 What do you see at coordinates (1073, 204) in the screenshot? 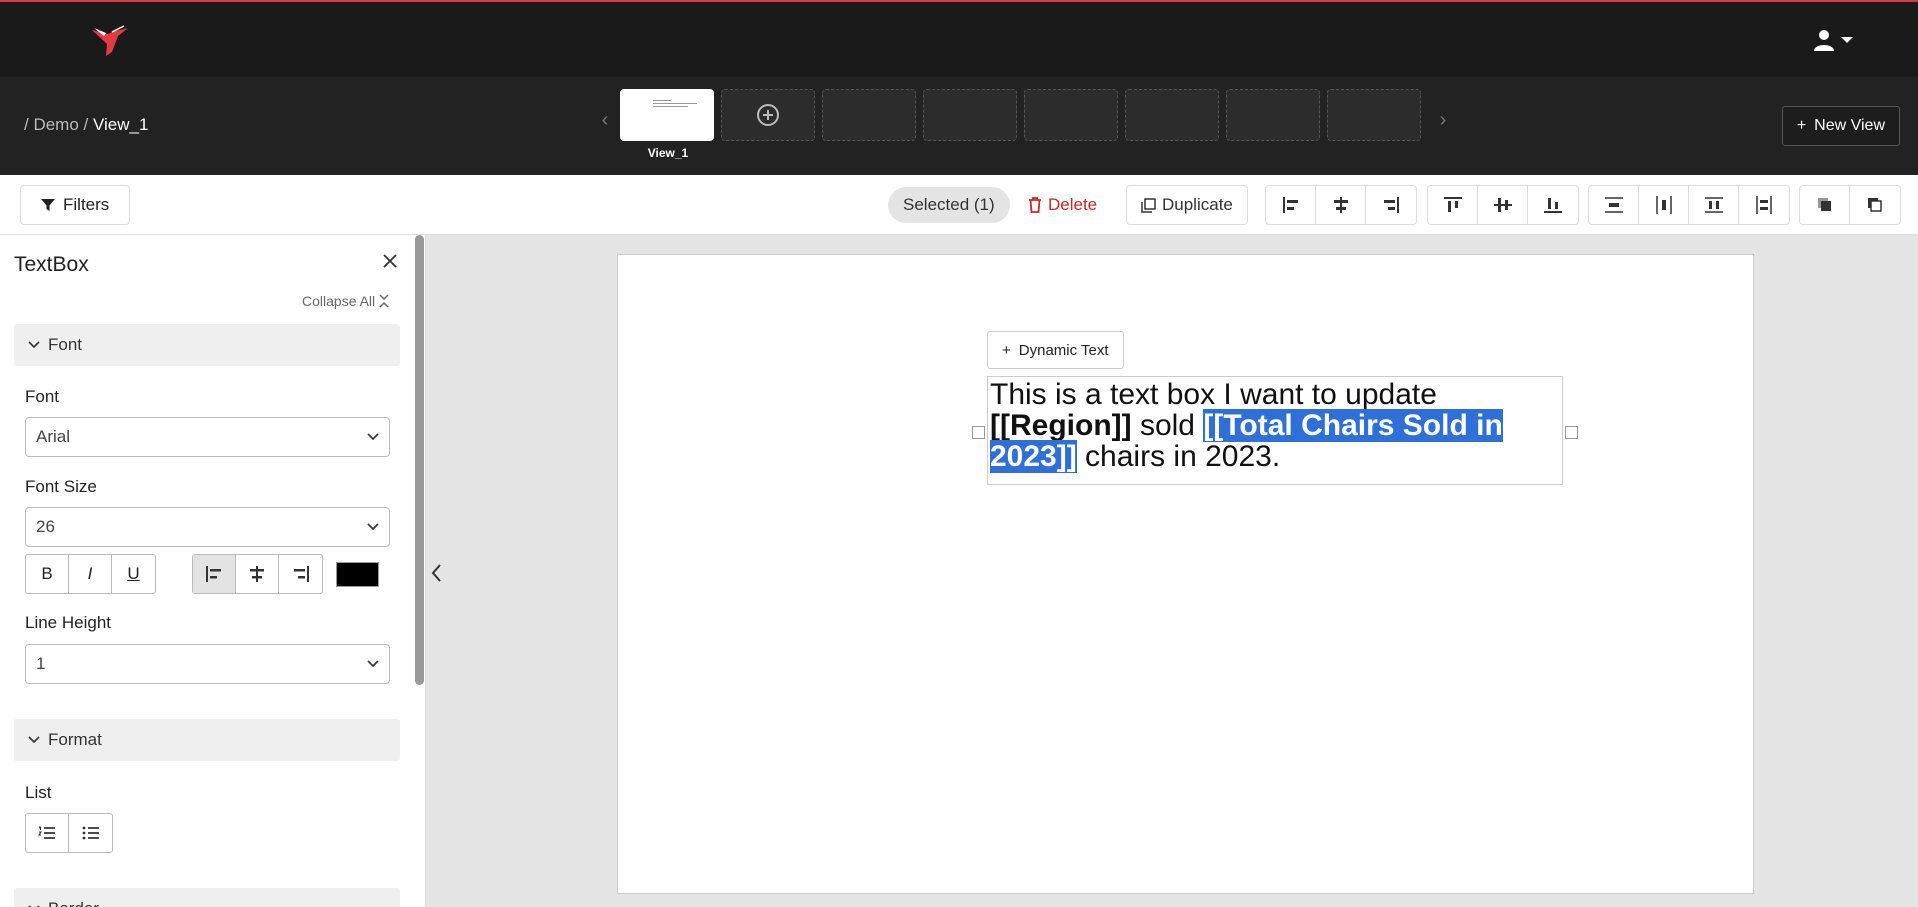
I see `delete-label: Delete` at bounding box center [1073, 204].